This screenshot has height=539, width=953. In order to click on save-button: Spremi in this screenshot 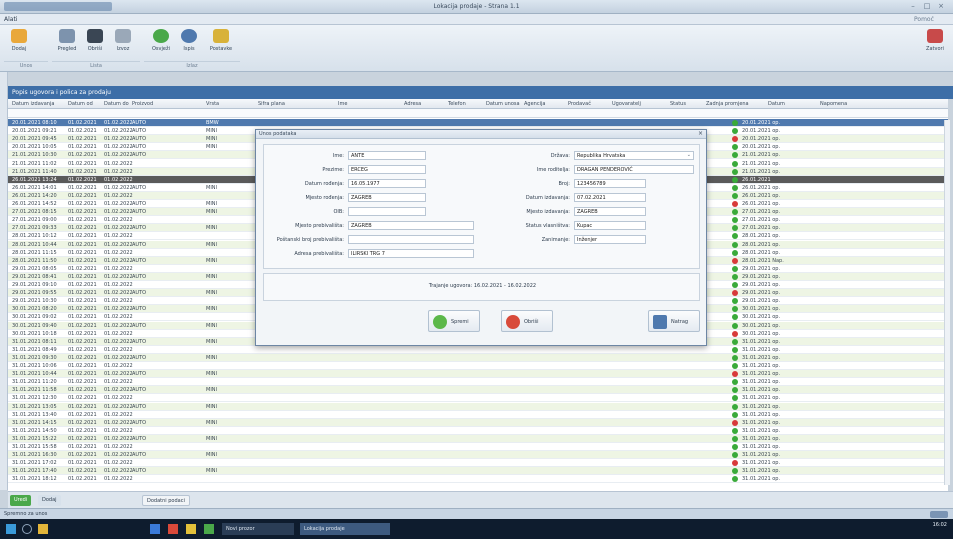, I will do `click(454, 321)`.